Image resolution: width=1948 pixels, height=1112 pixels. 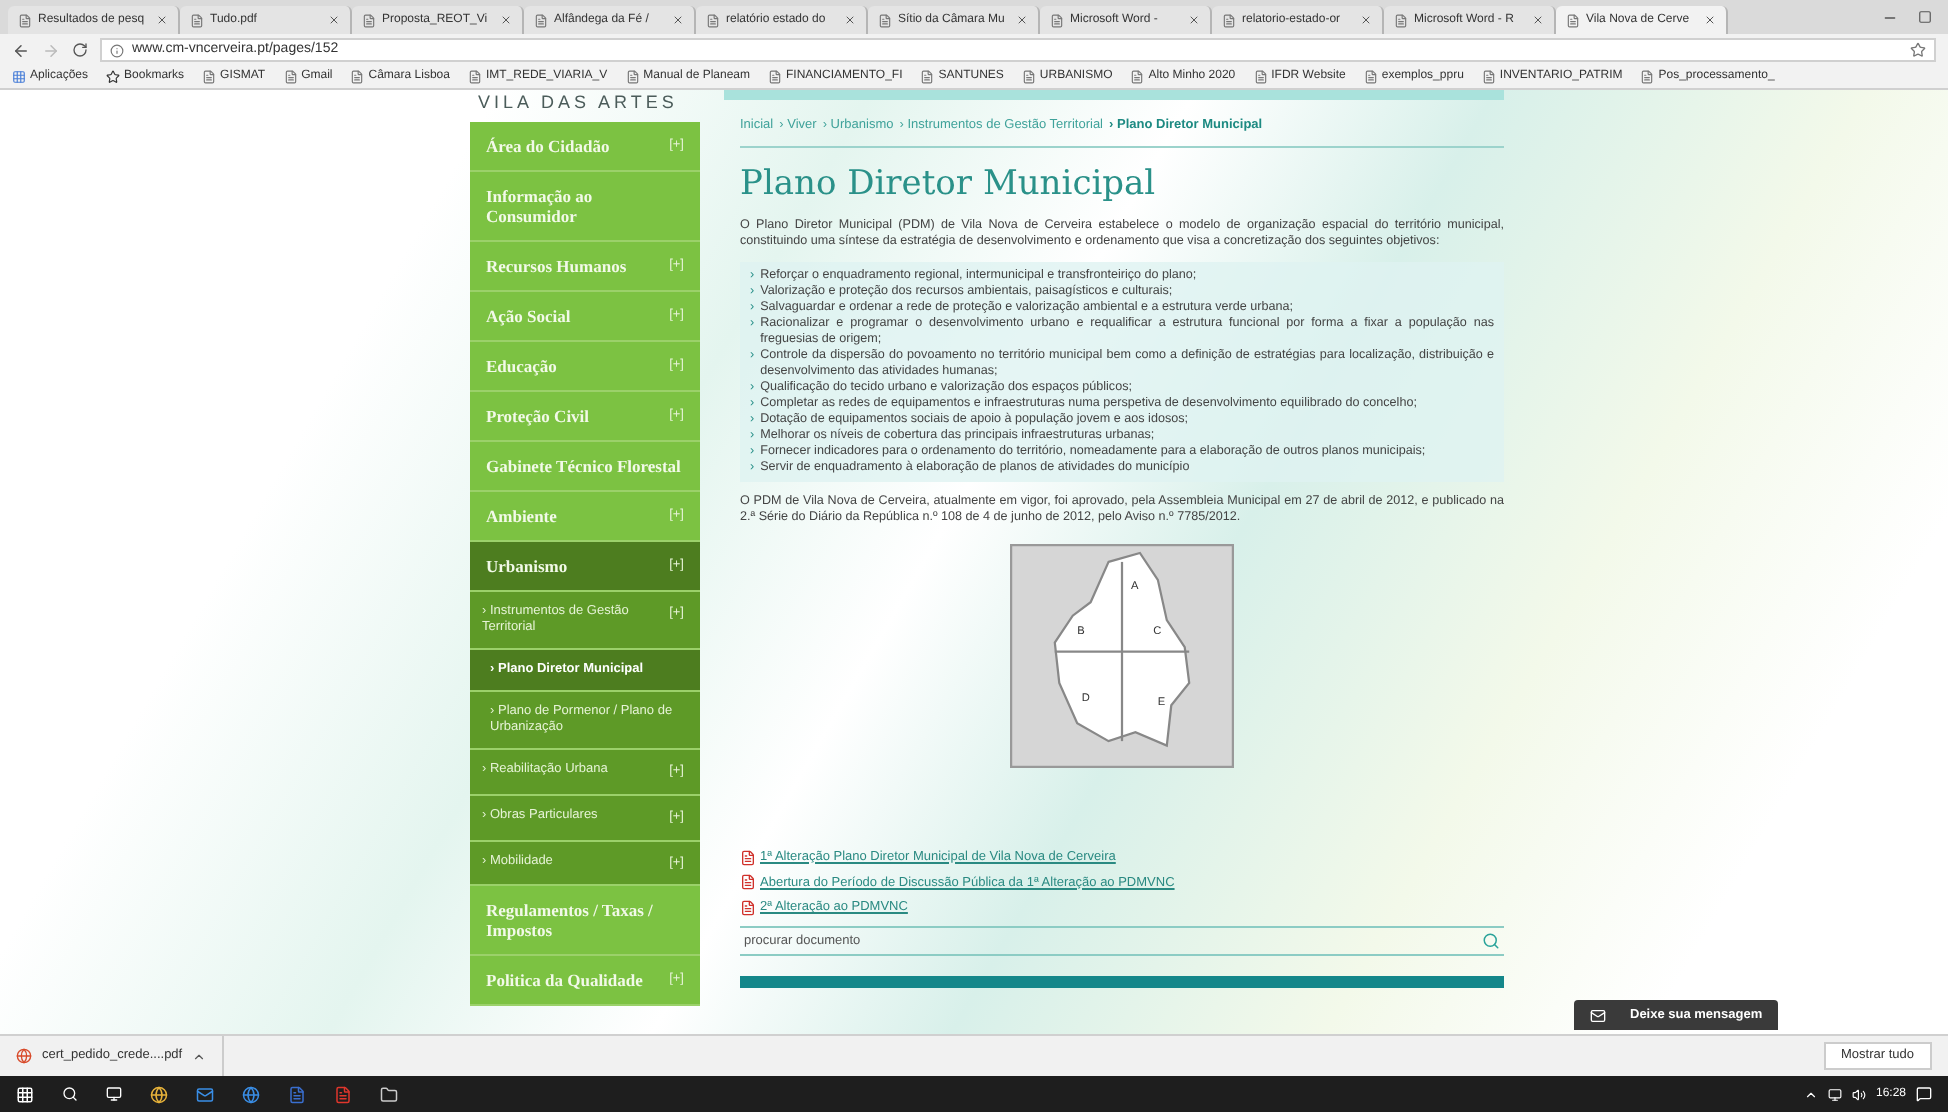 I want to click on menu-label: Regulamentos / Taxas / Impostos, so click(x=570, y=920).